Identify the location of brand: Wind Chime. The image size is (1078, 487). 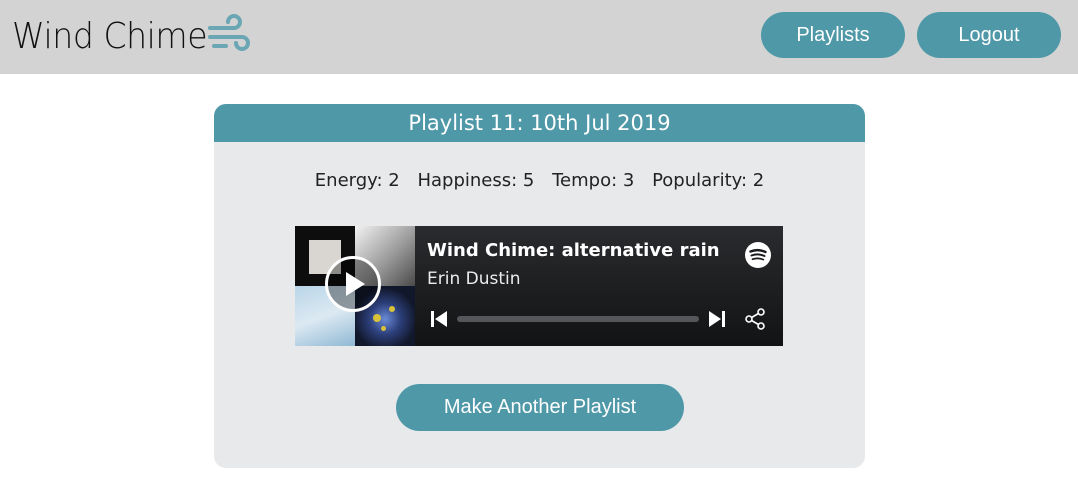
(131, 36).